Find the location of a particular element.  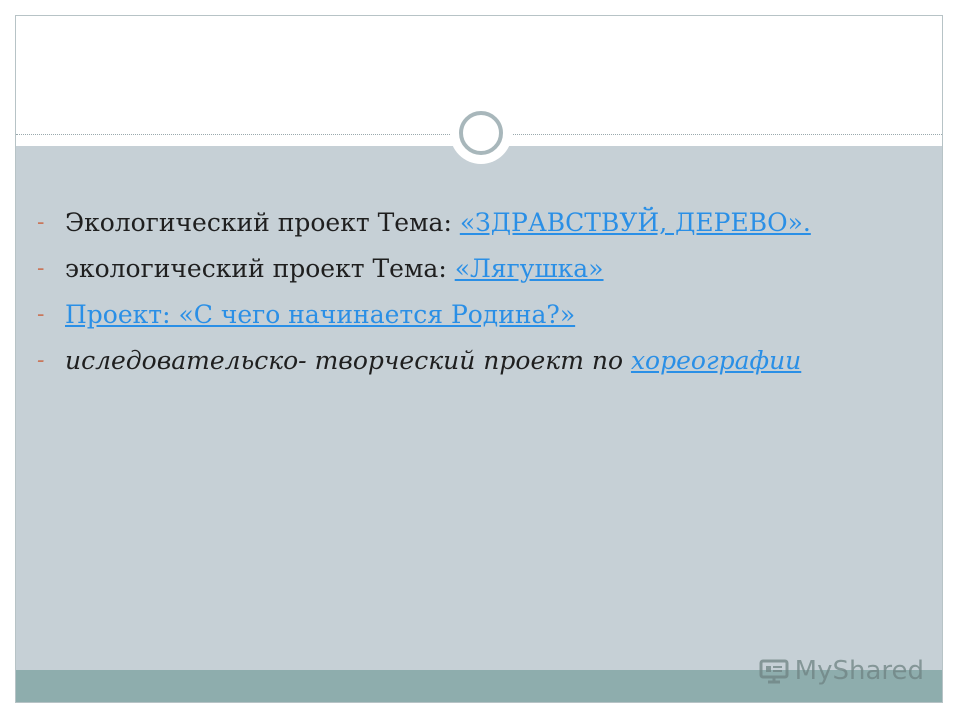

bullet-text: Экологический проект Тема: is located at coordinates (262, 222).